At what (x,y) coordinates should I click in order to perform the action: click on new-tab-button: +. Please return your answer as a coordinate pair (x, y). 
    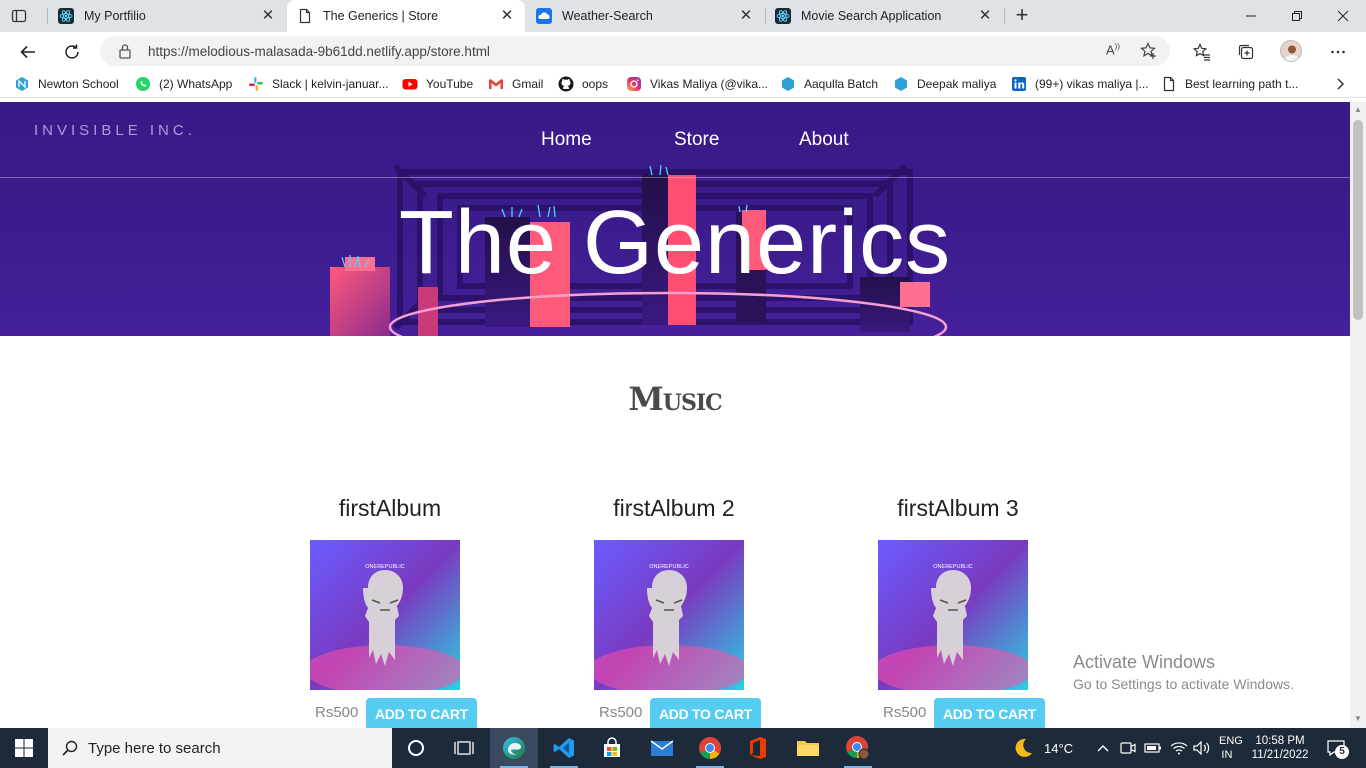
    Looking at the image, I should click on (1022, 16).